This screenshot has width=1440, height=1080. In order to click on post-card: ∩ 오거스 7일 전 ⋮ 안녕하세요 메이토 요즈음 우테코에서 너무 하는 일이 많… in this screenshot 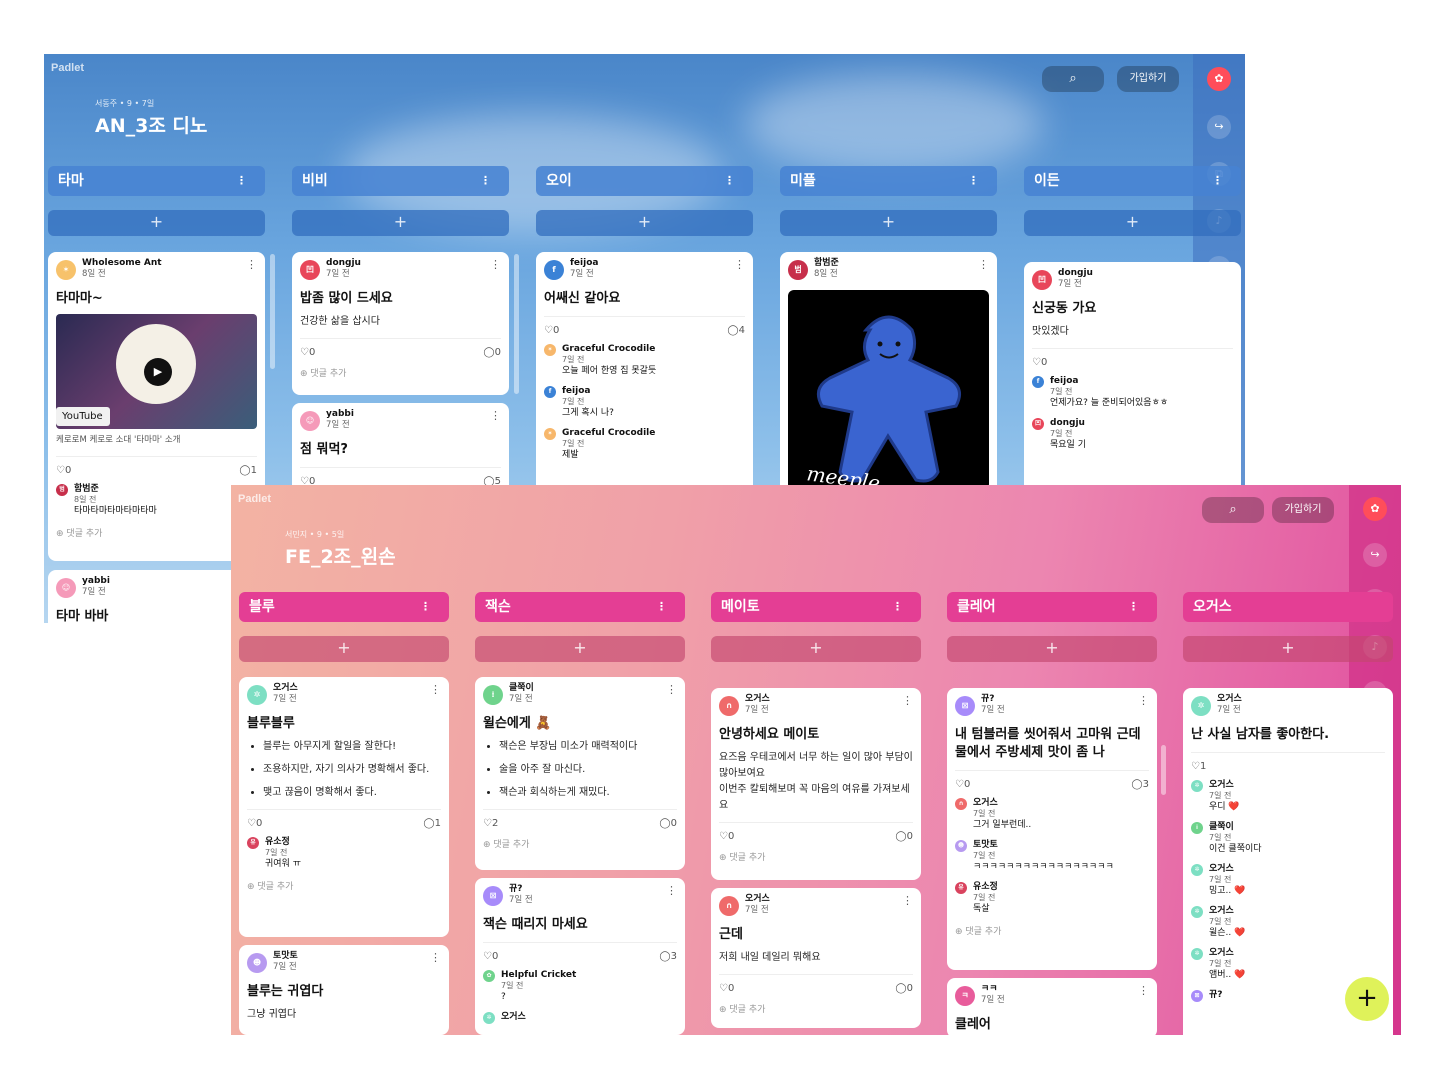, I will do `click(816, 784)`.